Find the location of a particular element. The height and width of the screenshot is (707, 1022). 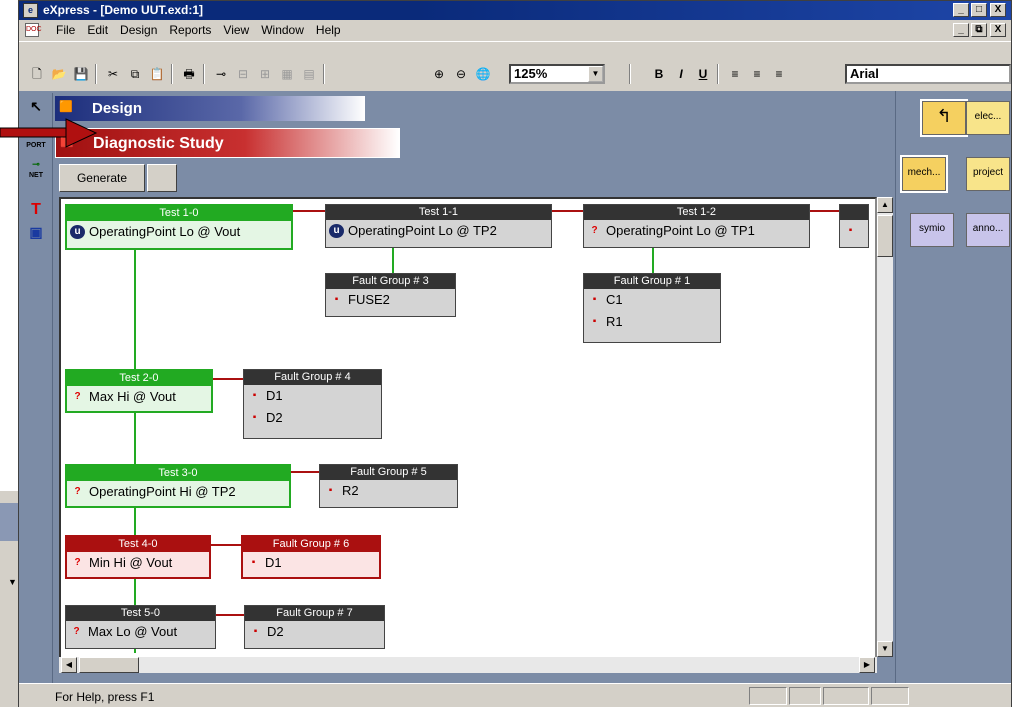

scroll-down-icon: ▼ is located at coordinates (885, 649).